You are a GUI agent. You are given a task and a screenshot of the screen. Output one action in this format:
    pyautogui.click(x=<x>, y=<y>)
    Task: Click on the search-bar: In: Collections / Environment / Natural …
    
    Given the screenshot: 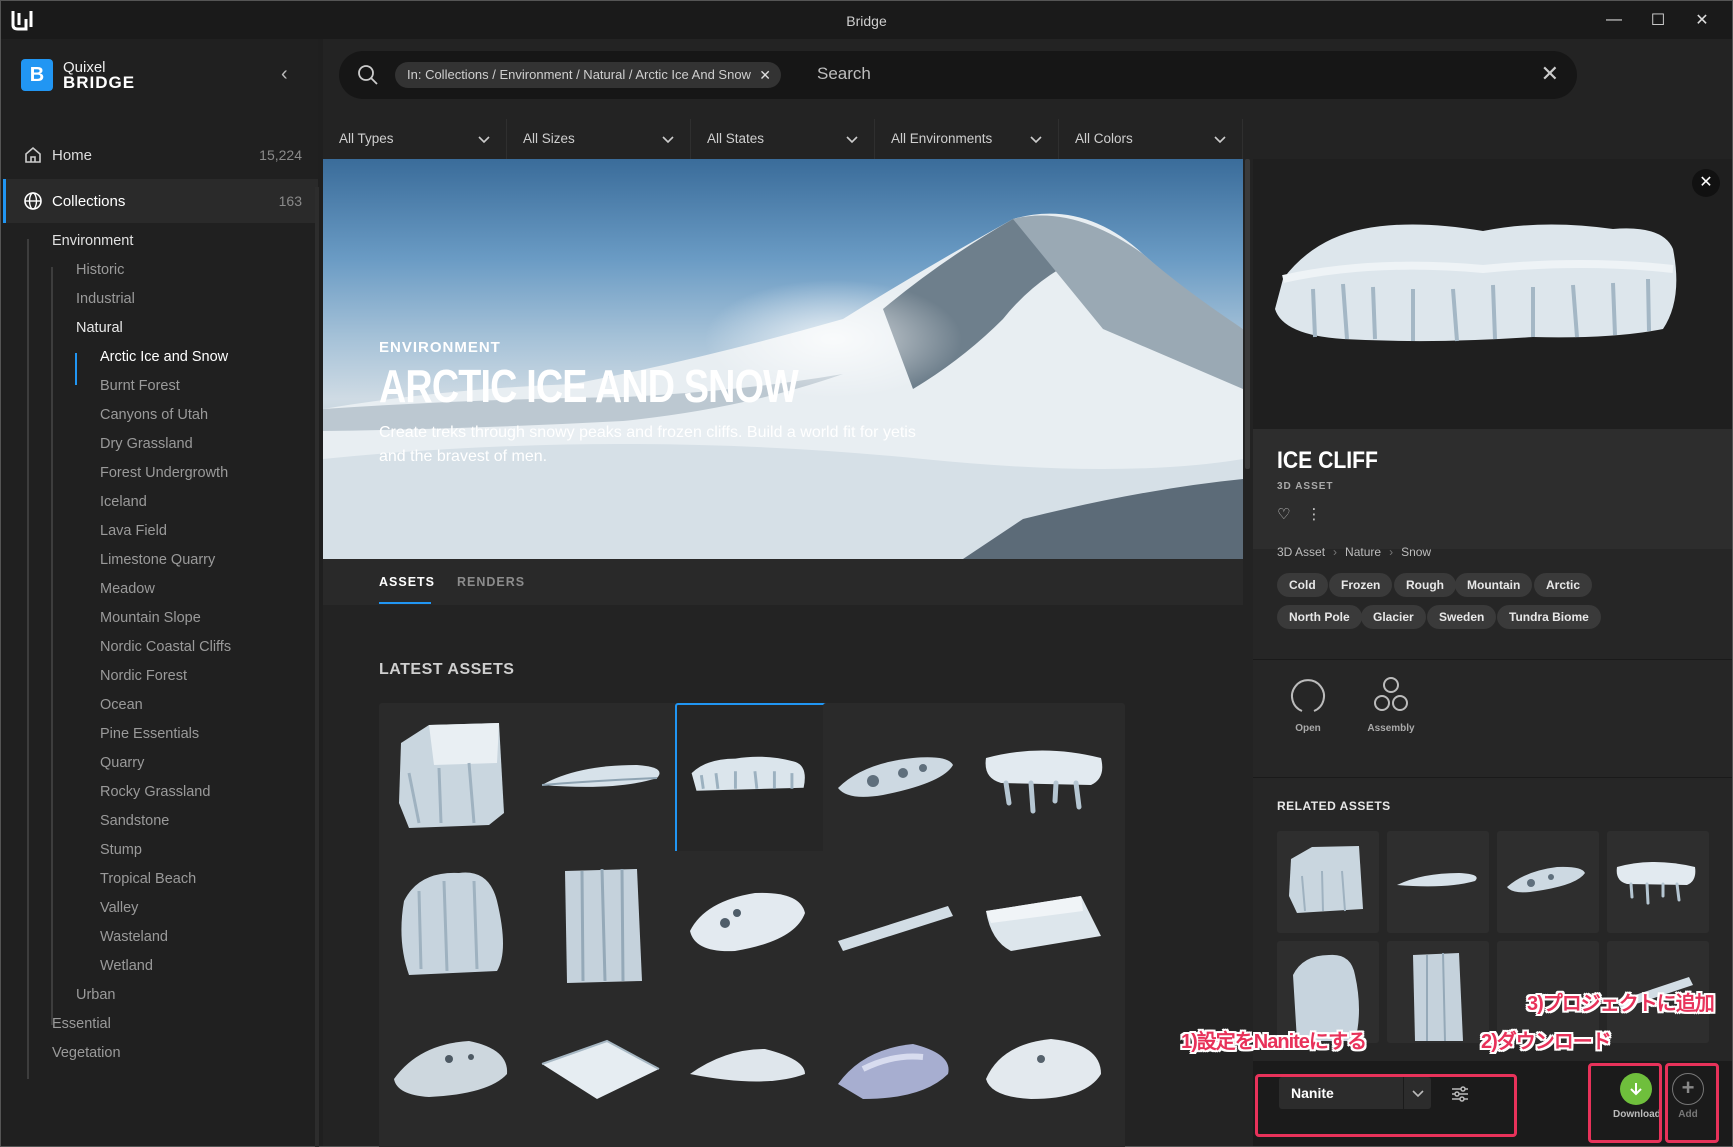 What is the action you would take?
    pyautogui.click(x=958, y=75)
    